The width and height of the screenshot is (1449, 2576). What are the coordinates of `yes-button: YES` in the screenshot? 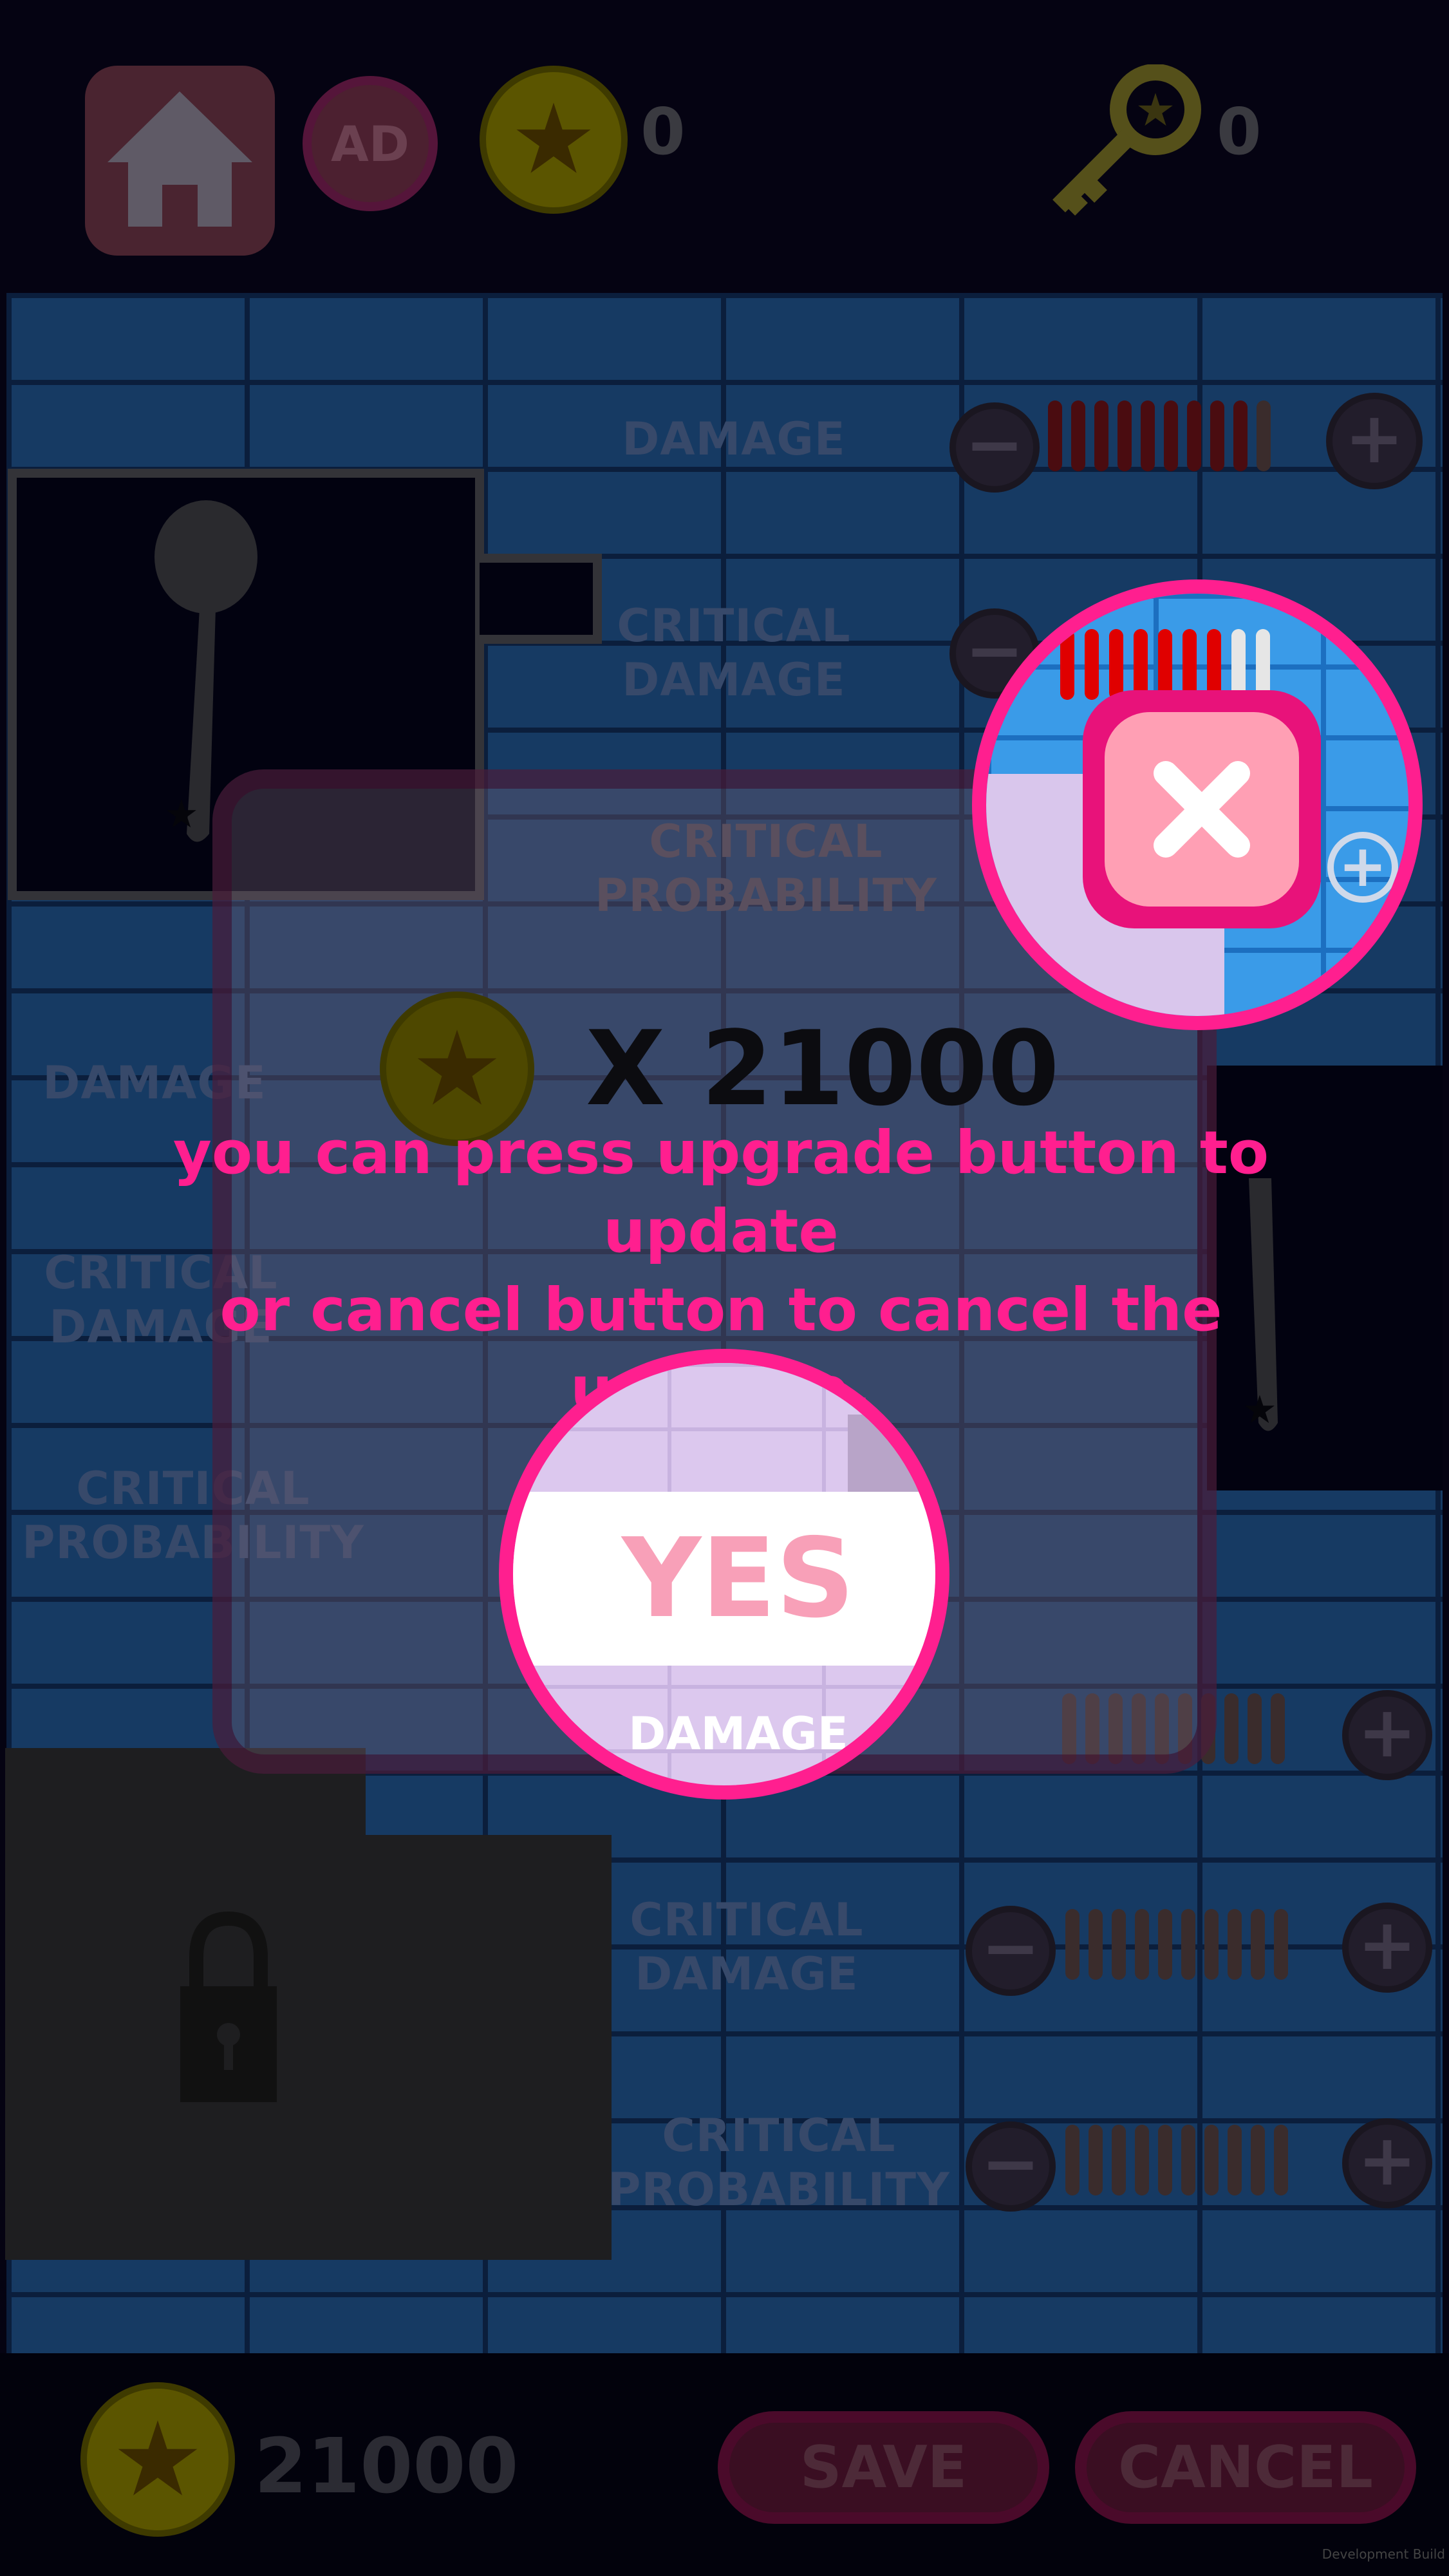 It's located at (724, 1579).